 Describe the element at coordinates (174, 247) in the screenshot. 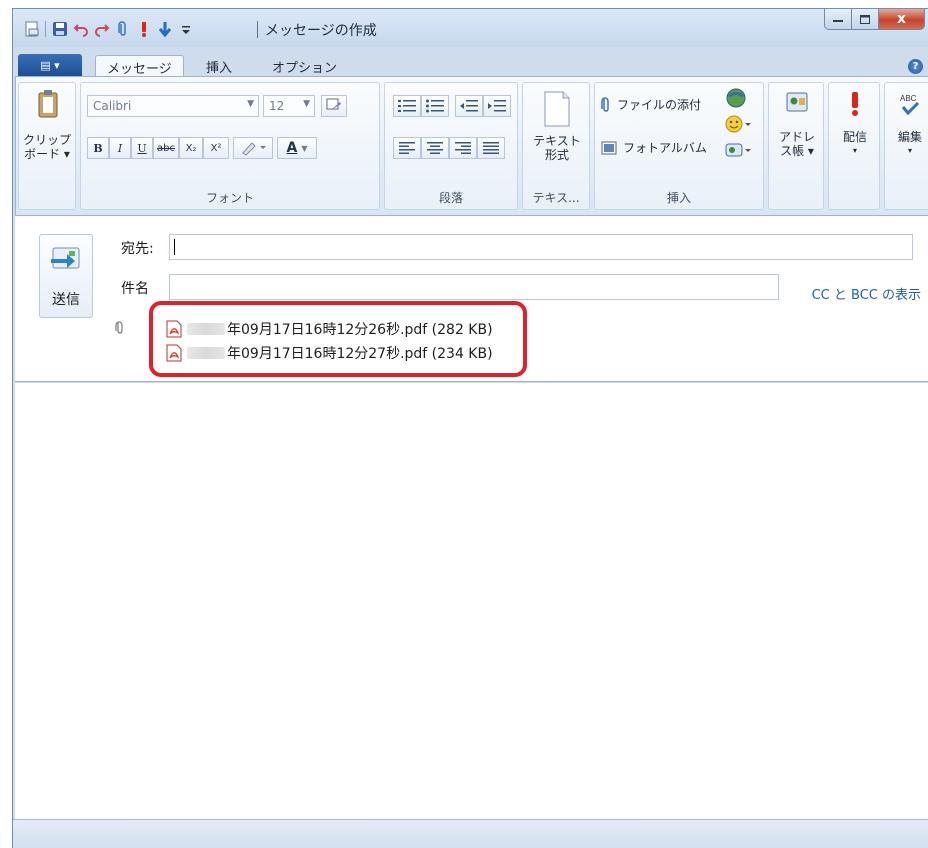

I see `text-cursor` at that location.